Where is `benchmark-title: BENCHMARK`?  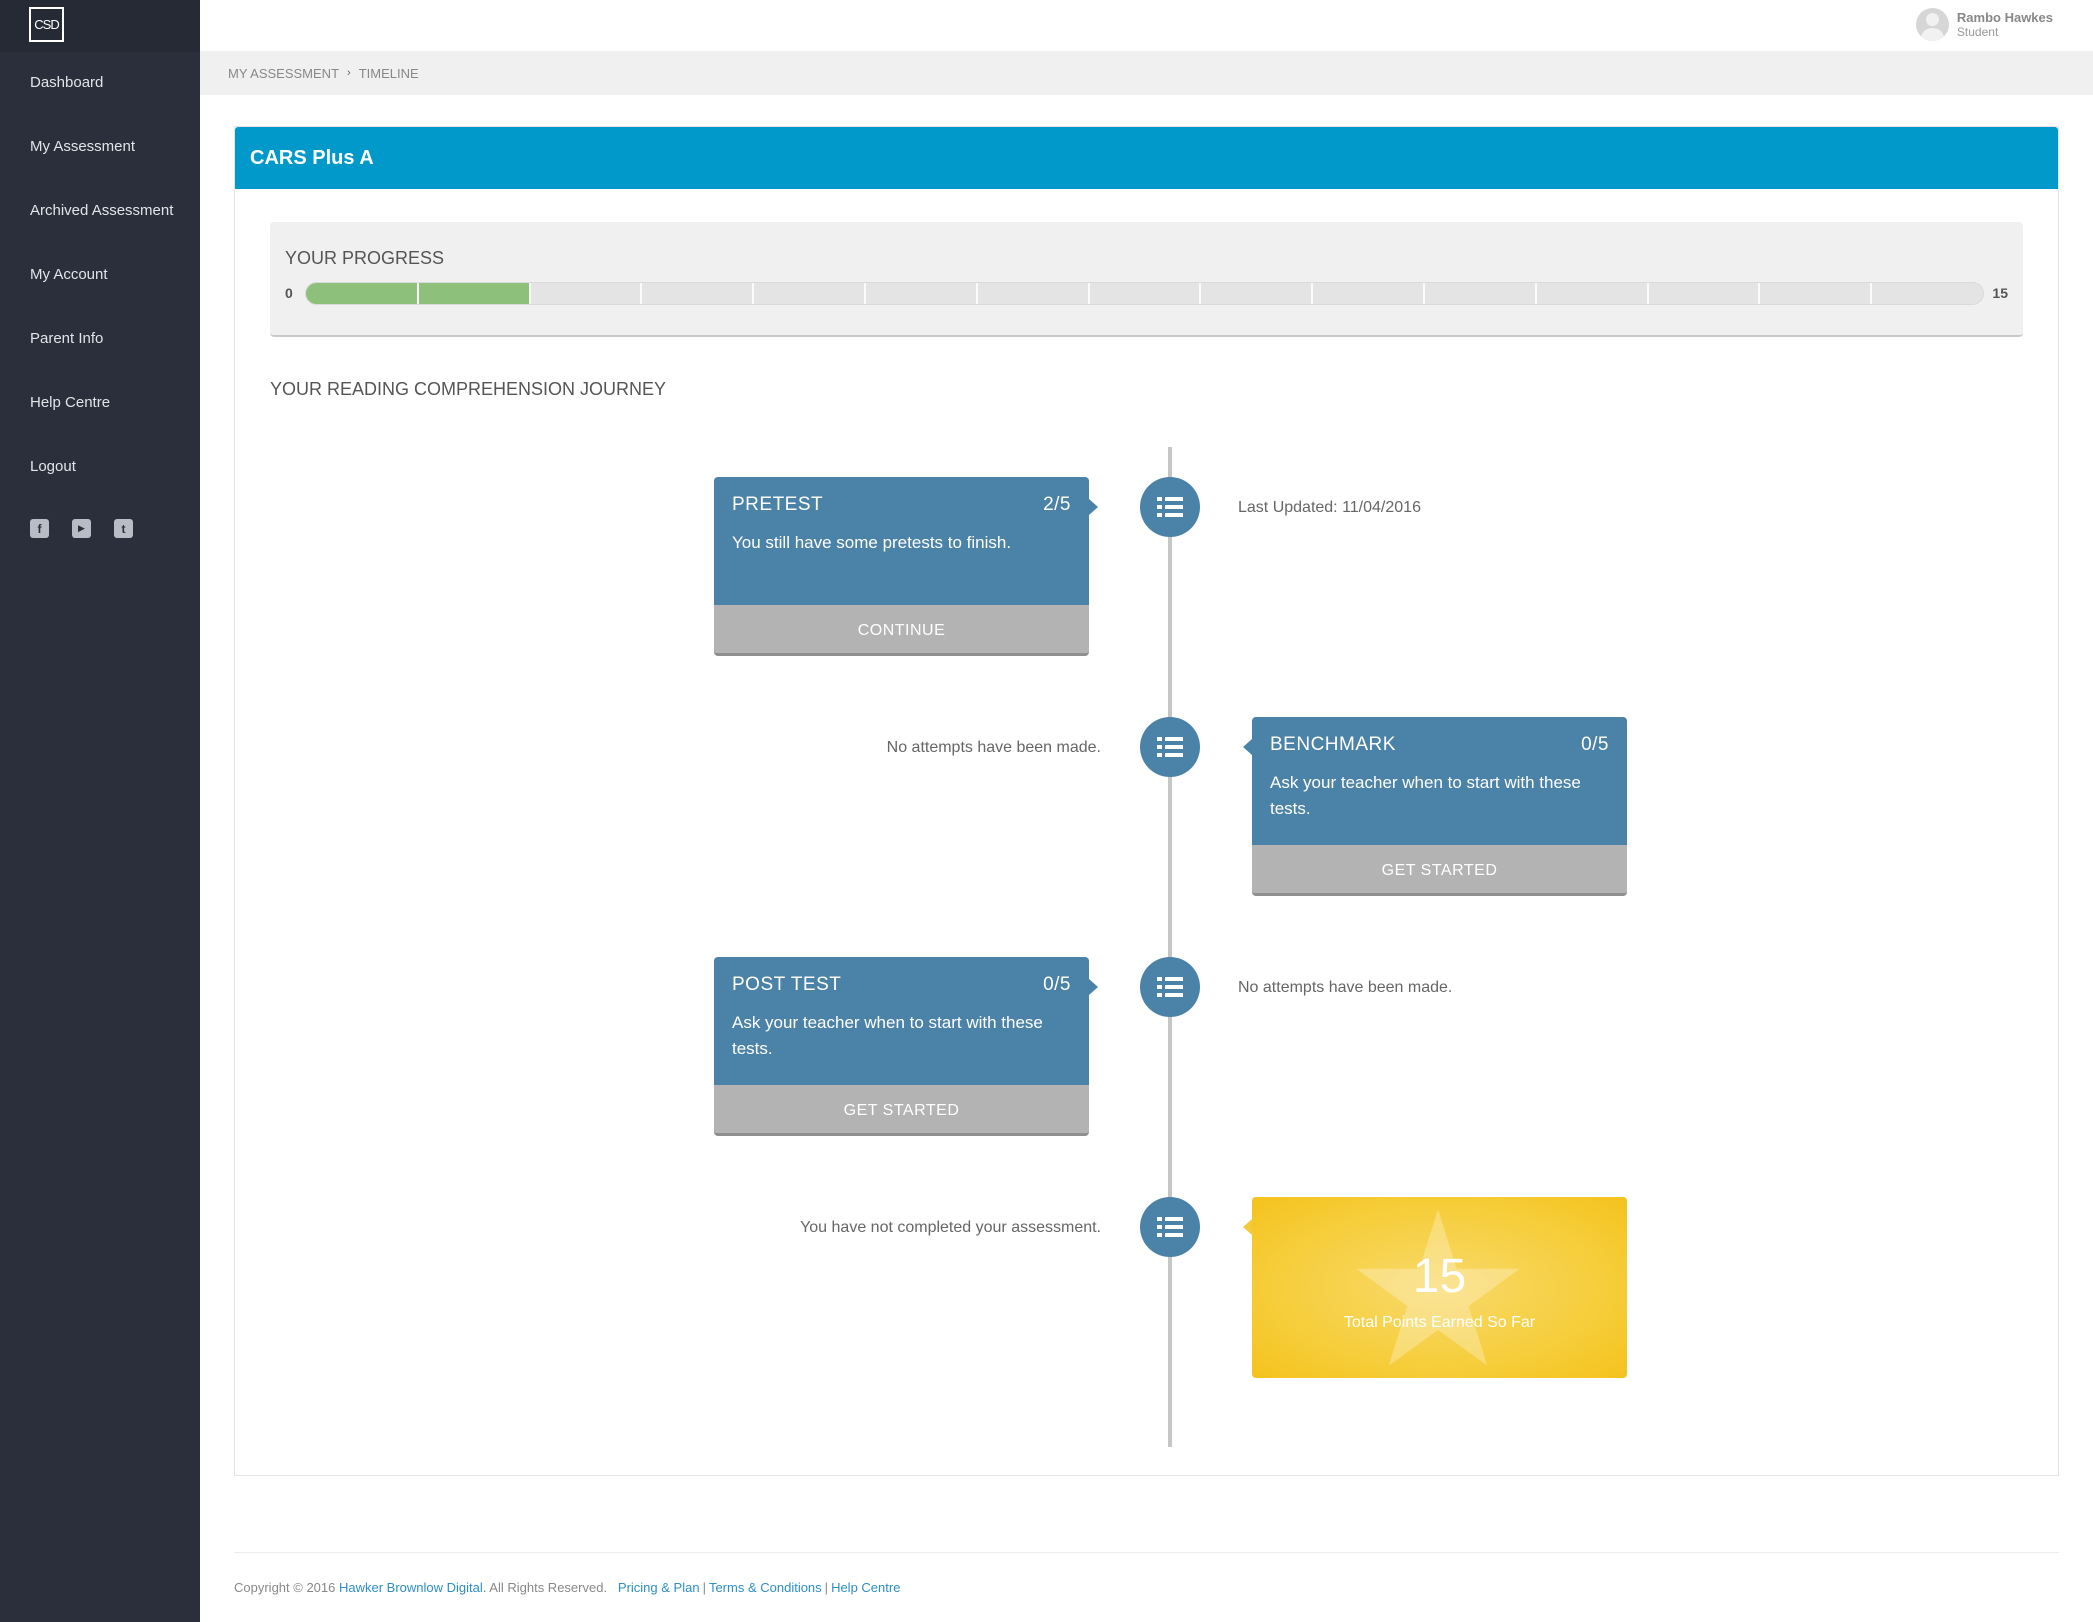
benchmark-title: BENCHMARK is located at coordinates (1333, 744).